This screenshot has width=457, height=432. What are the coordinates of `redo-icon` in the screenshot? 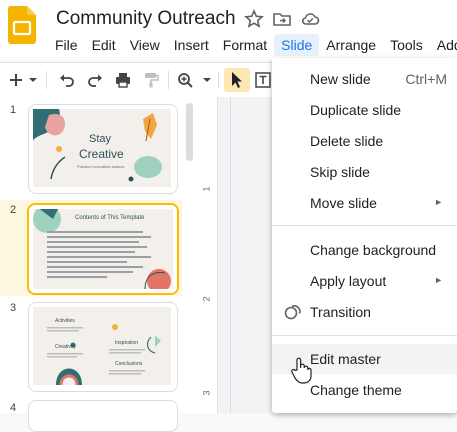 It's located at (95, 80).